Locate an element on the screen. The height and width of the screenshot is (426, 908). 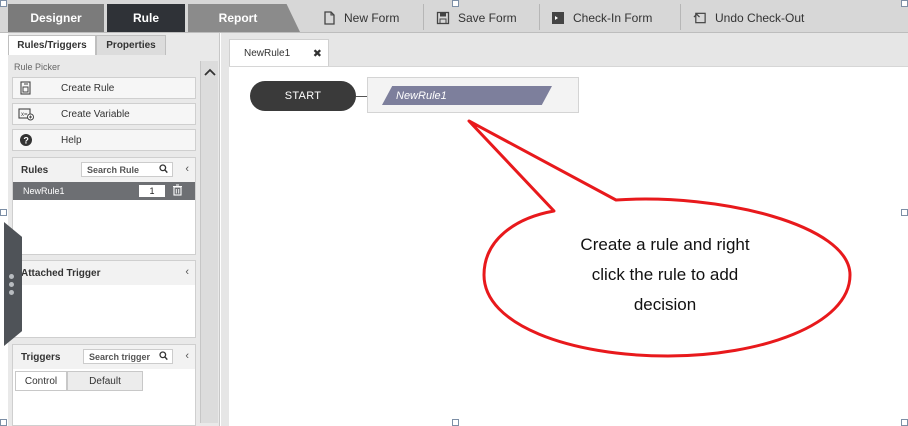
callout-line: decision is located at coordinates (665, 304).